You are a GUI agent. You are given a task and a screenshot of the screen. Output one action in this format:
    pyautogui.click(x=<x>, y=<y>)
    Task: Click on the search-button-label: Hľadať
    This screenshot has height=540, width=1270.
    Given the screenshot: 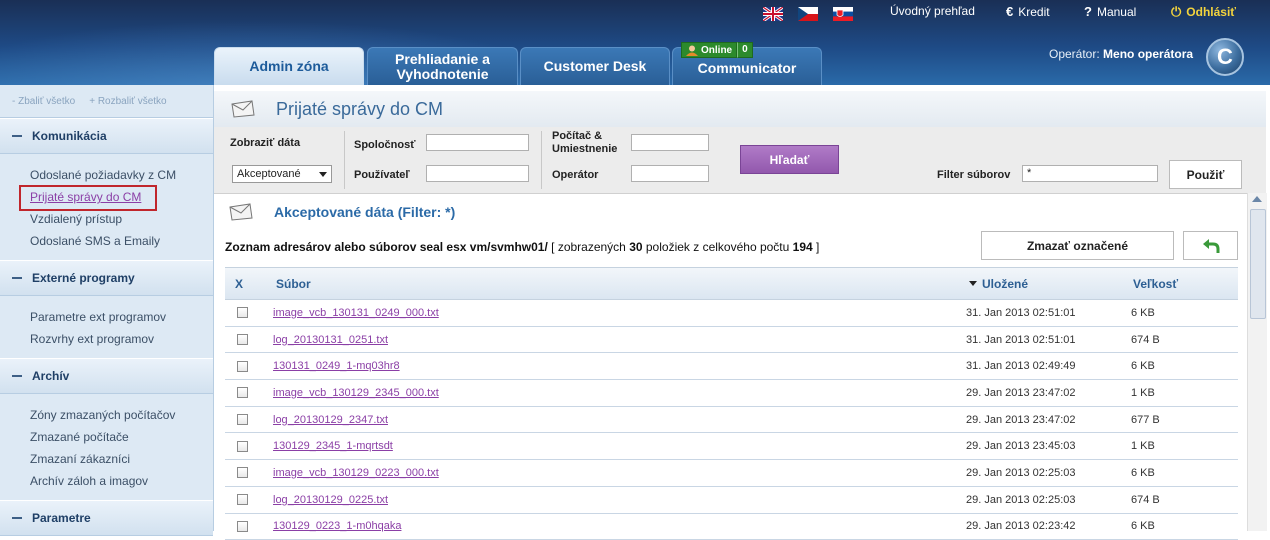 What is the action you would take?
    pyautogui.click(x=790, y=160)
    